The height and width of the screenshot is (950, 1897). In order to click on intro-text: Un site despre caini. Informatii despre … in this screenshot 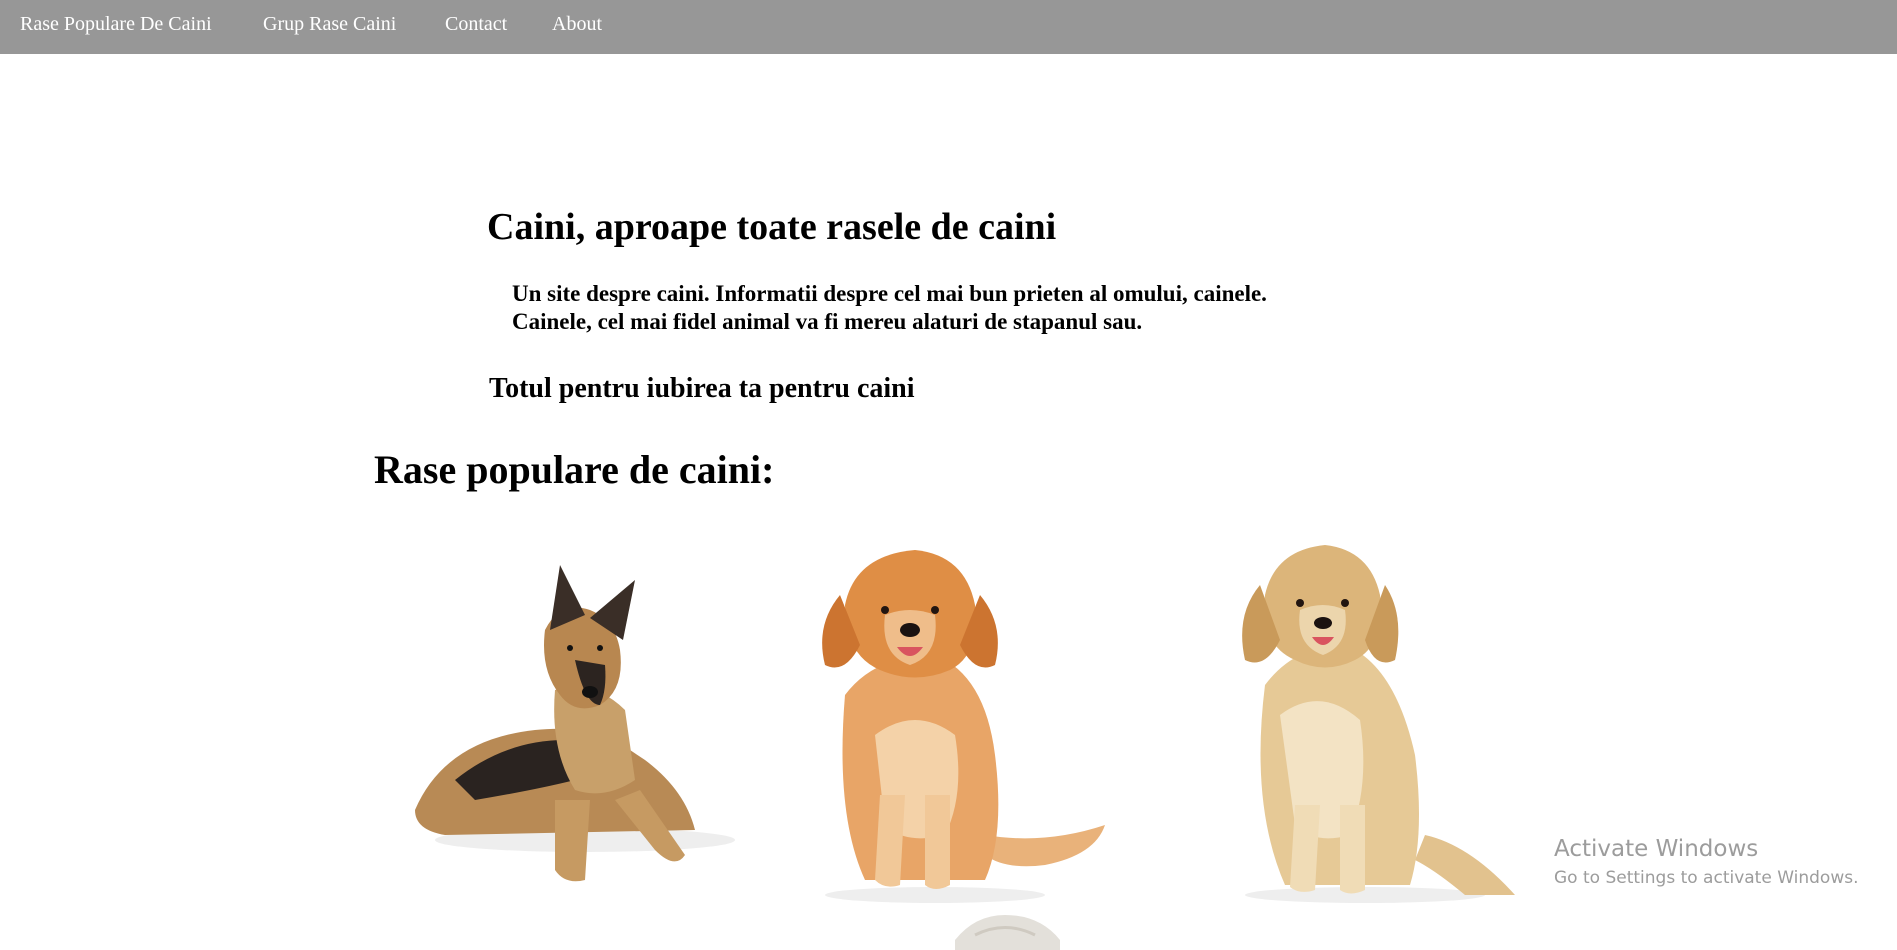, I will do `click(889, 308)`.